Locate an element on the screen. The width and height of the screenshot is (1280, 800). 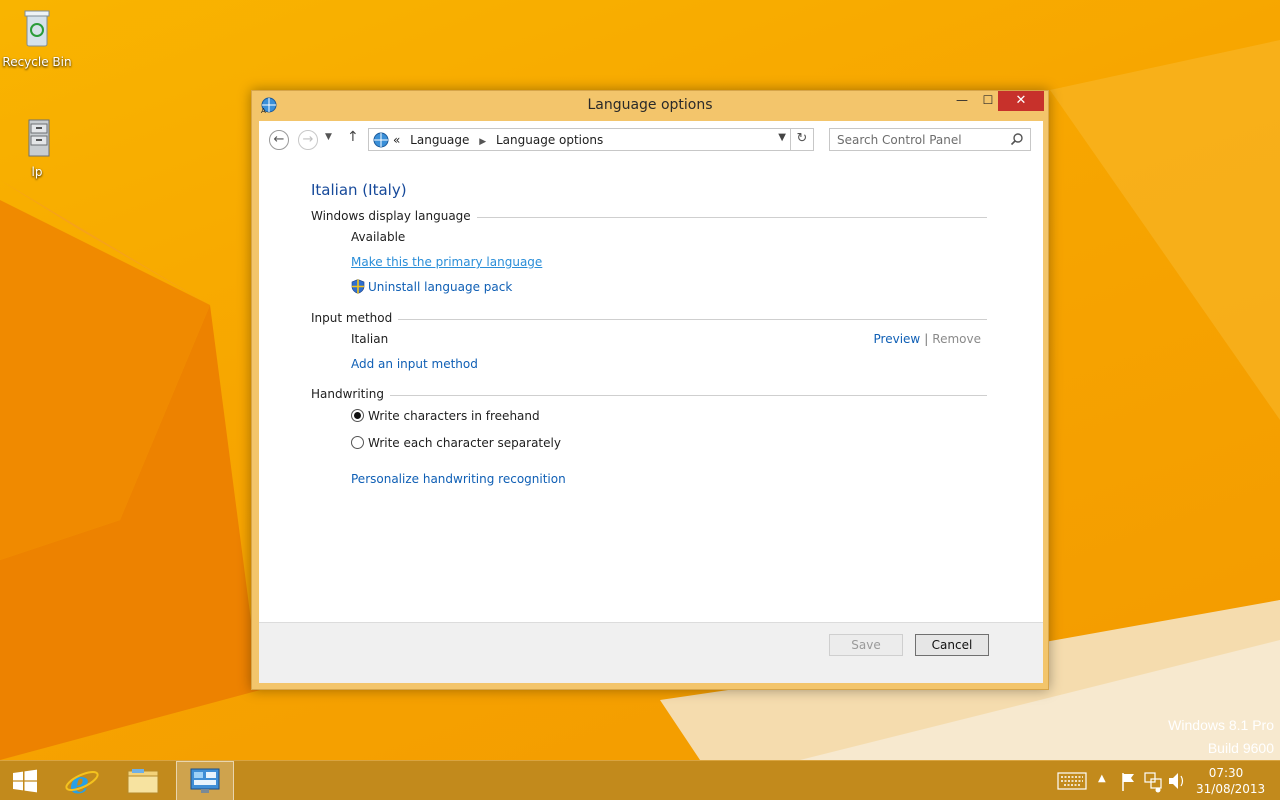
taskbar-control-panel is located at coordinates (205, 780).